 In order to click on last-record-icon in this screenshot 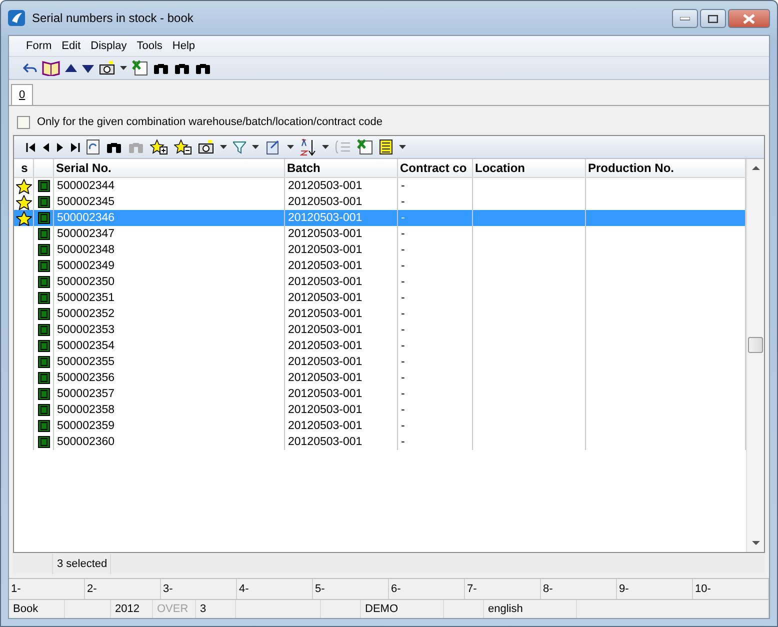, I will do `click(75, 147)`.